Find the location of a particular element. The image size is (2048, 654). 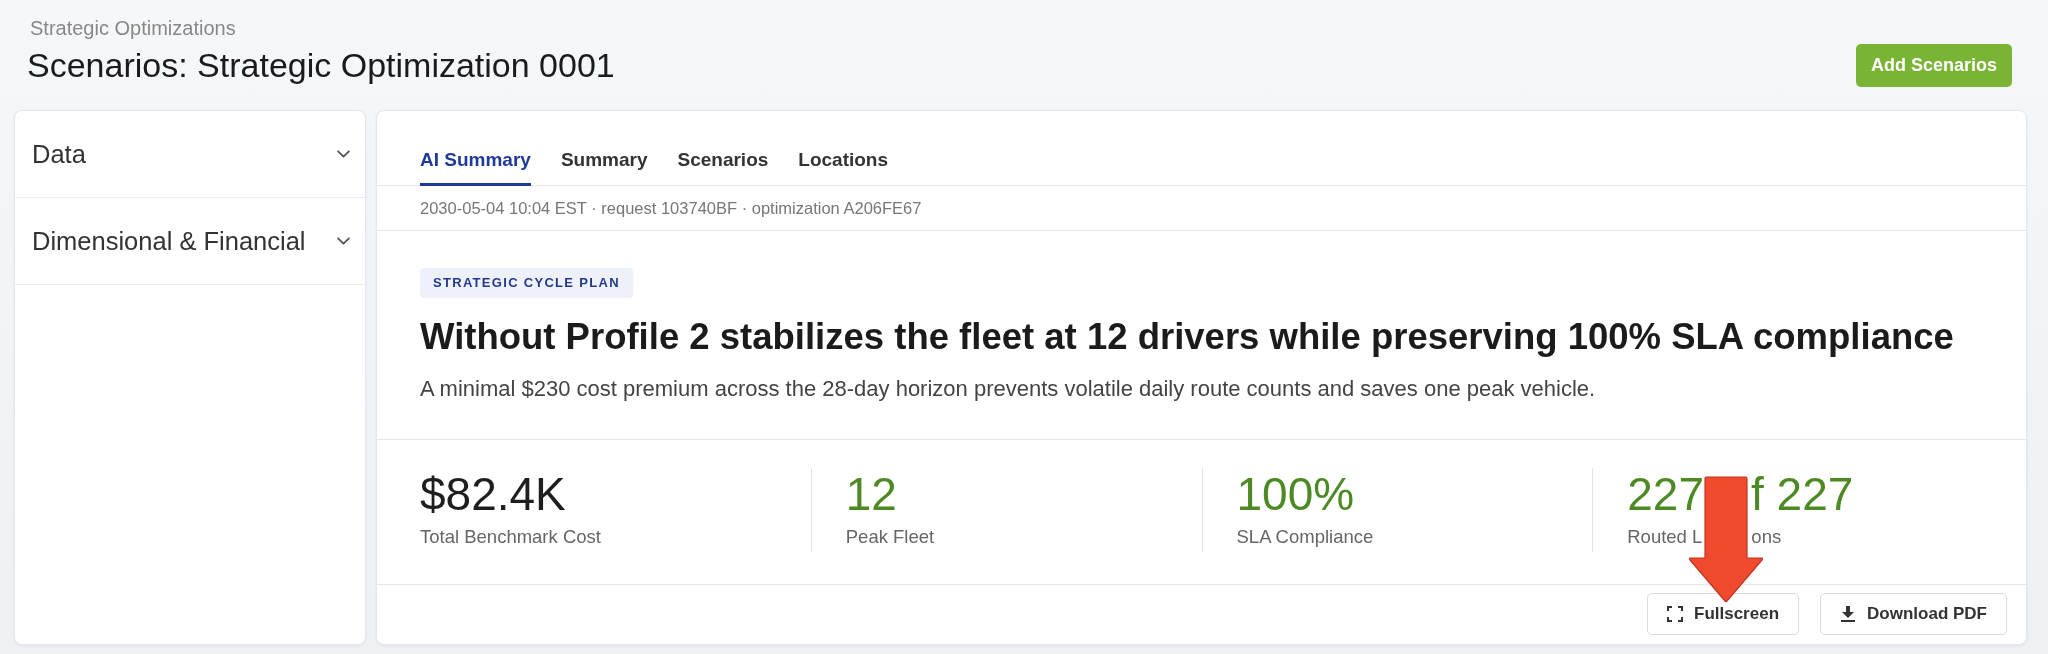

metric-value: f 227 is located at coordinates (1802, 494).